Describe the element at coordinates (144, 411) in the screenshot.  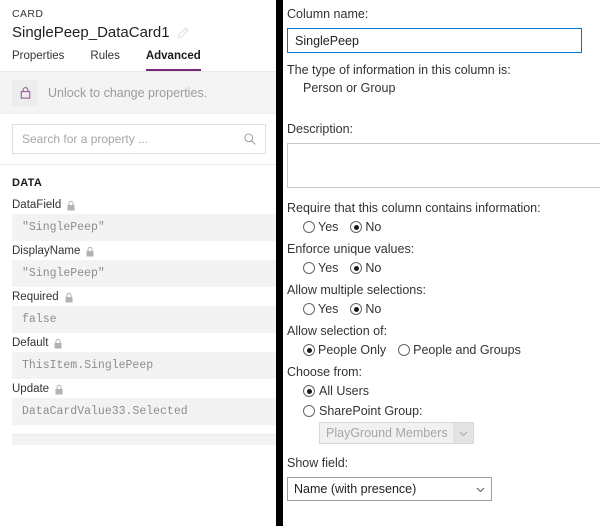
I see `property-value: DataCardValue33.Selected` at that location.